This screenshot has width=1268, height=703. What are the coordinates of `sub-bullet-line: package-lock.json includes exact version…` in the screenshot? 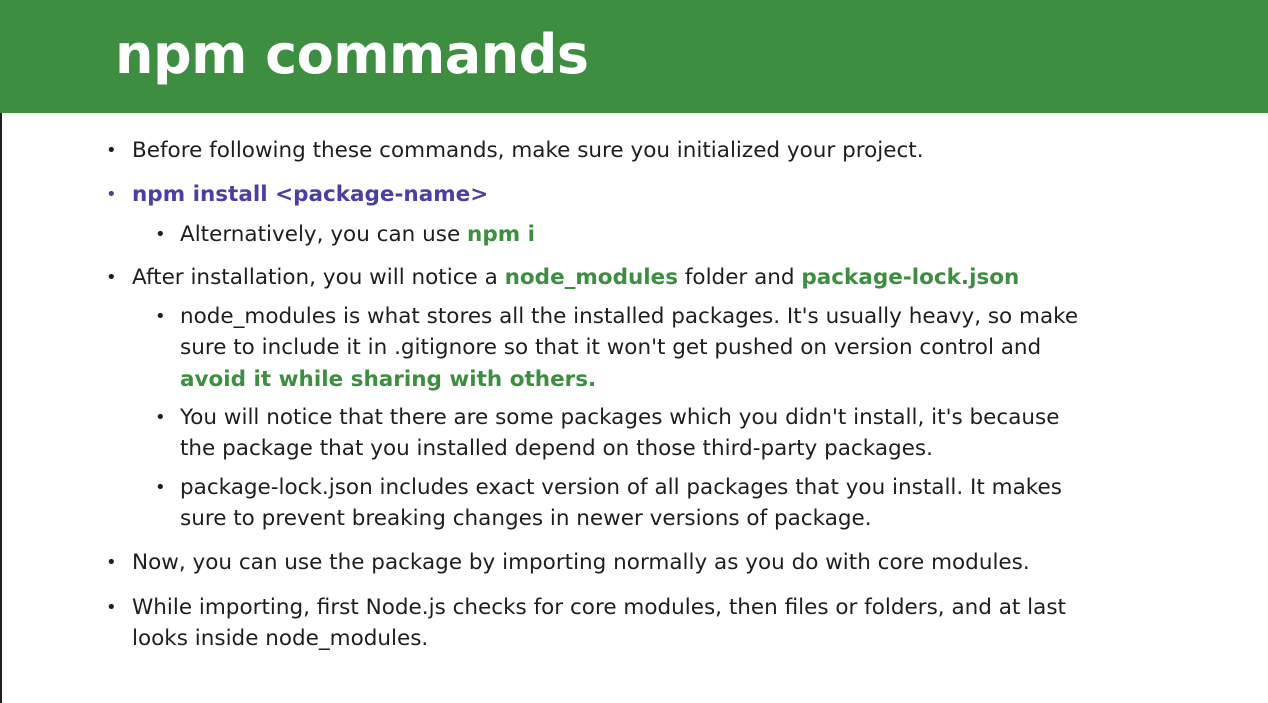 It's located at (621, 487).